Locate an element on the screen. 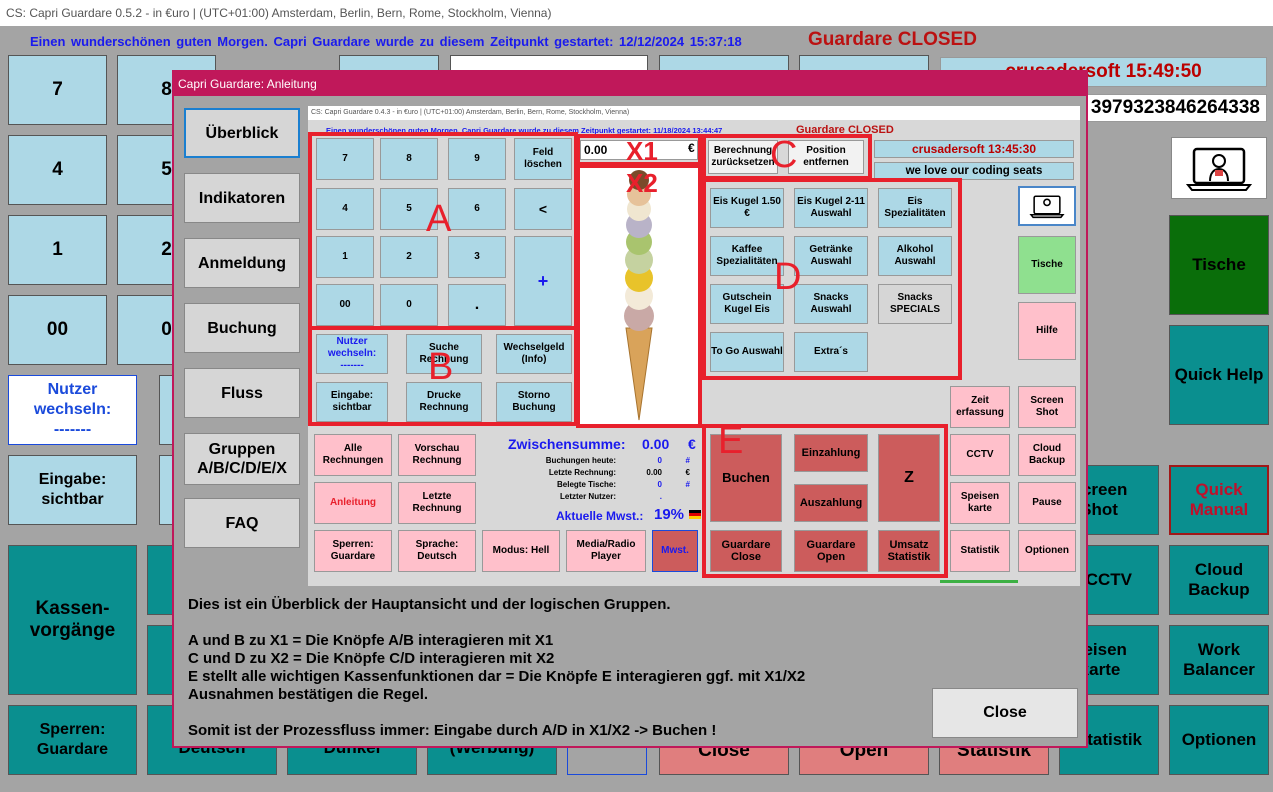 This screenshot has height=792, width=1273. label-d: D is located at coordinates (788, 277).